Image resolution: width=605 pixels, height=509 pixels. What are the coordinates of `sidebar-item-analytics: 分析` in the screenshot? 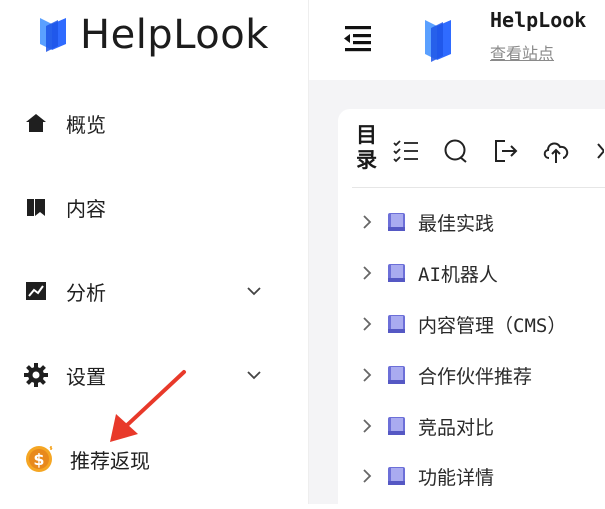 It's located at (149, 291).